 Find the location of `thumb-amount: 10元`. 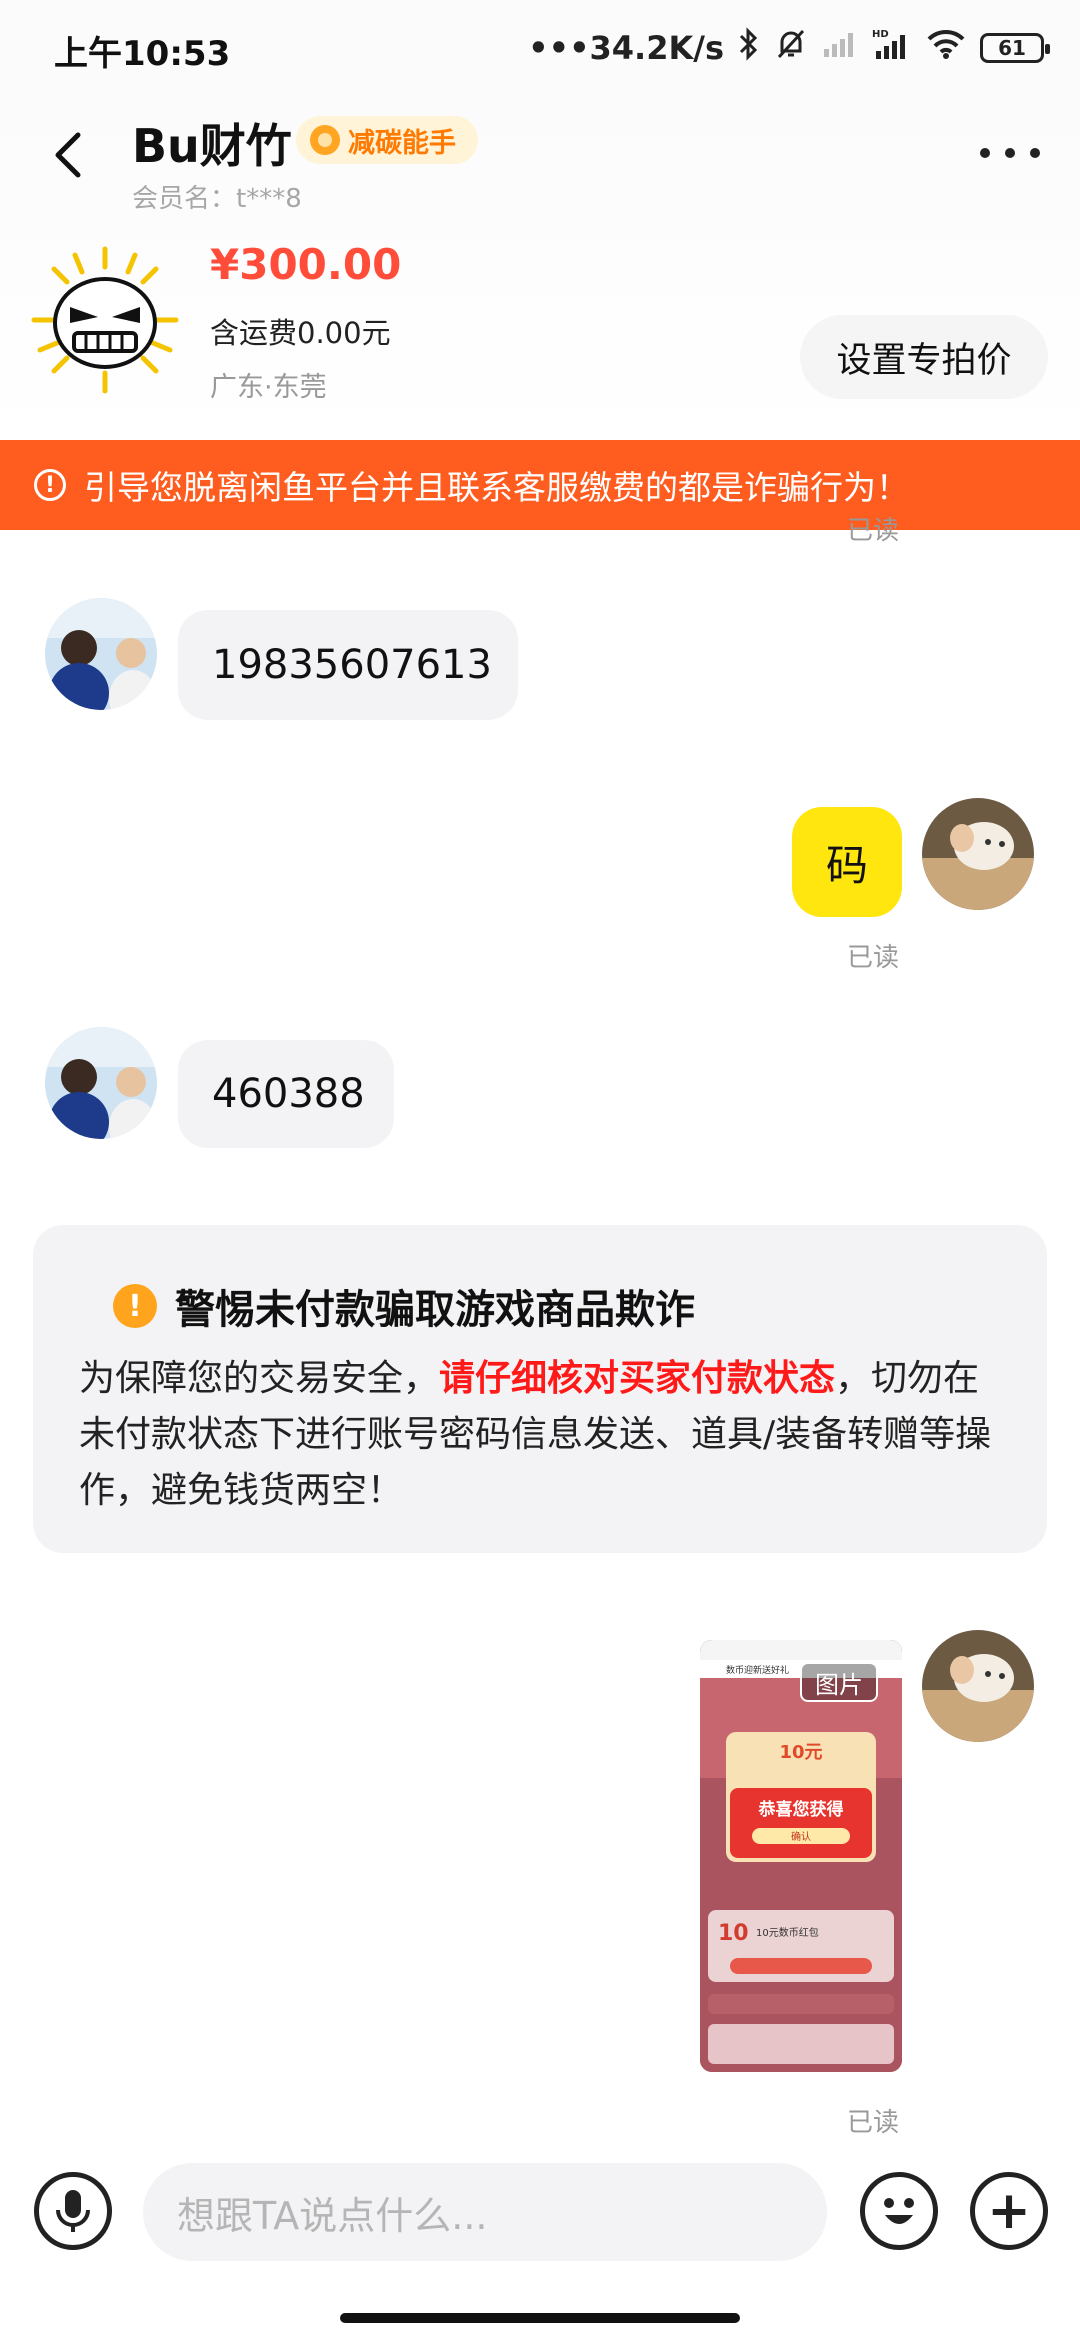

thumb-amount: 10元 is located at coordinates (800, 1752).